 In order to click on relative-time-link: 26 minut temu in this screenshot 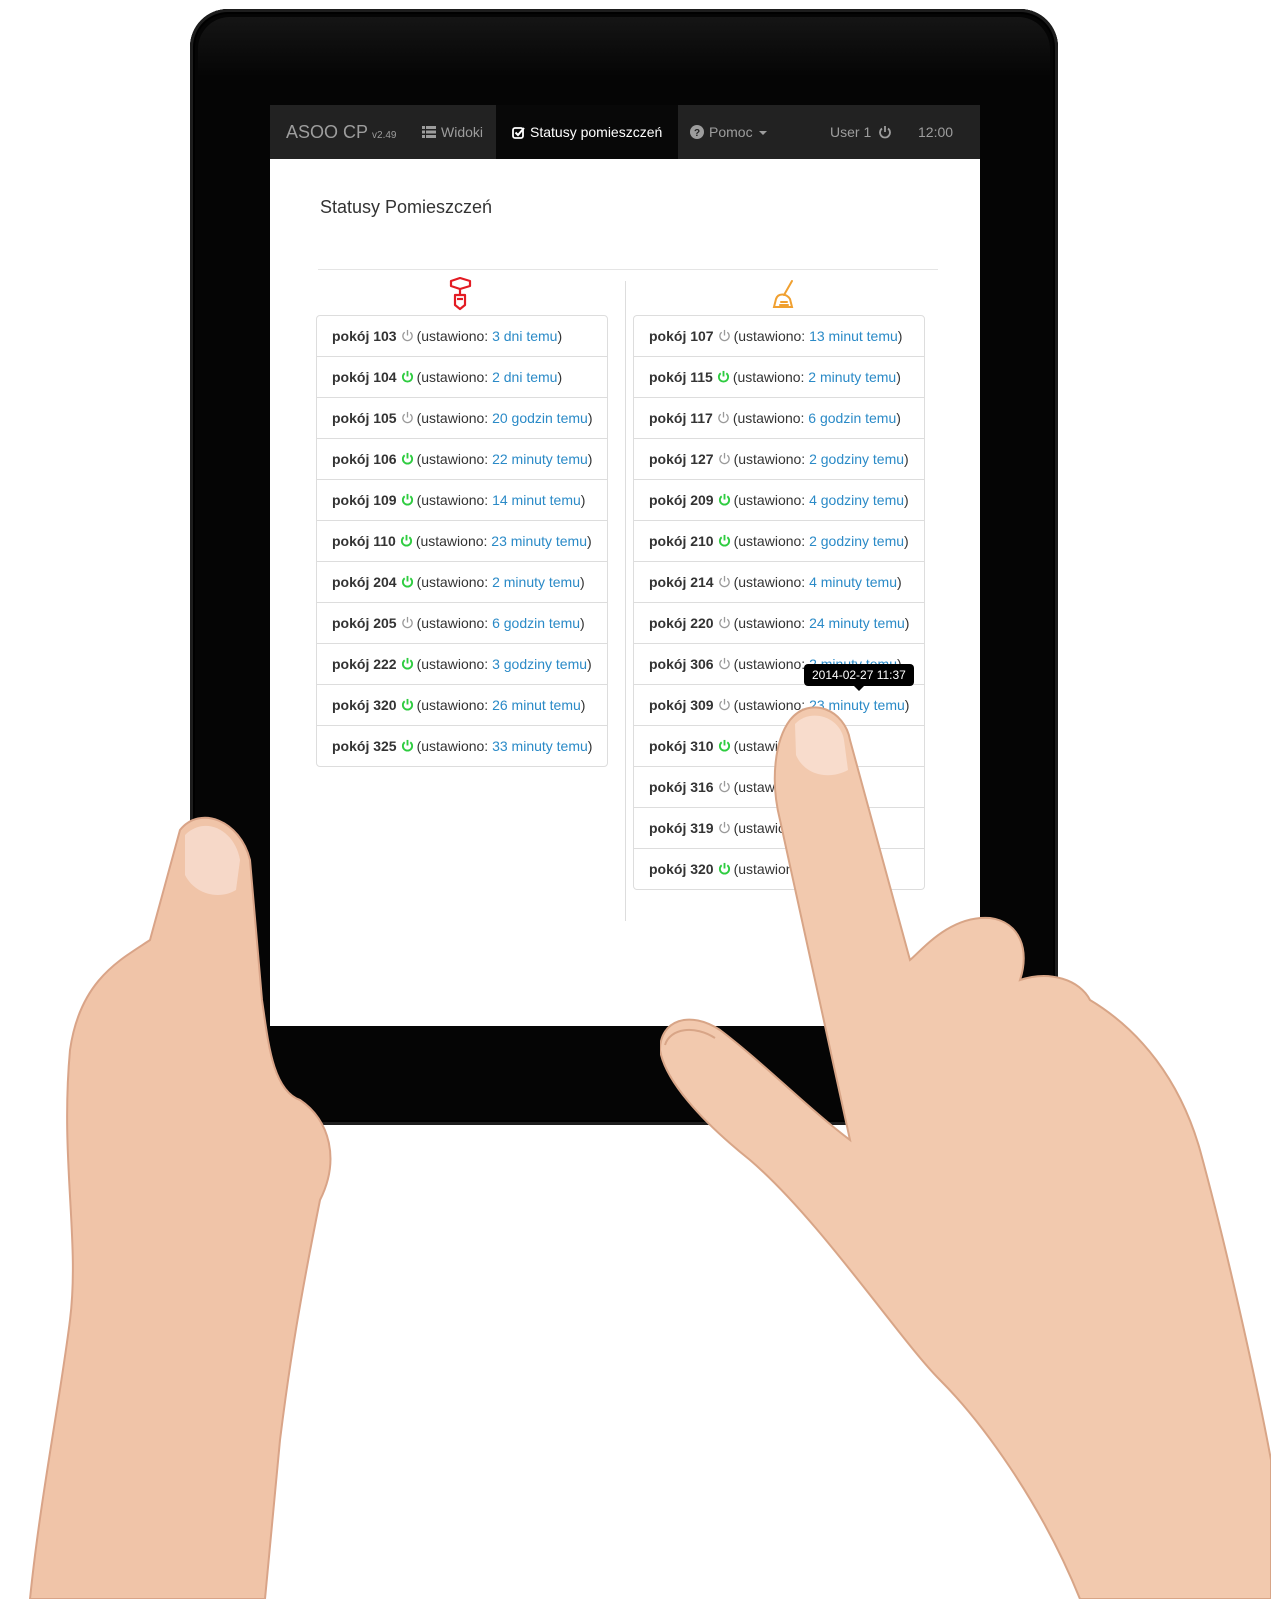, I will do `click(536, 705)`.